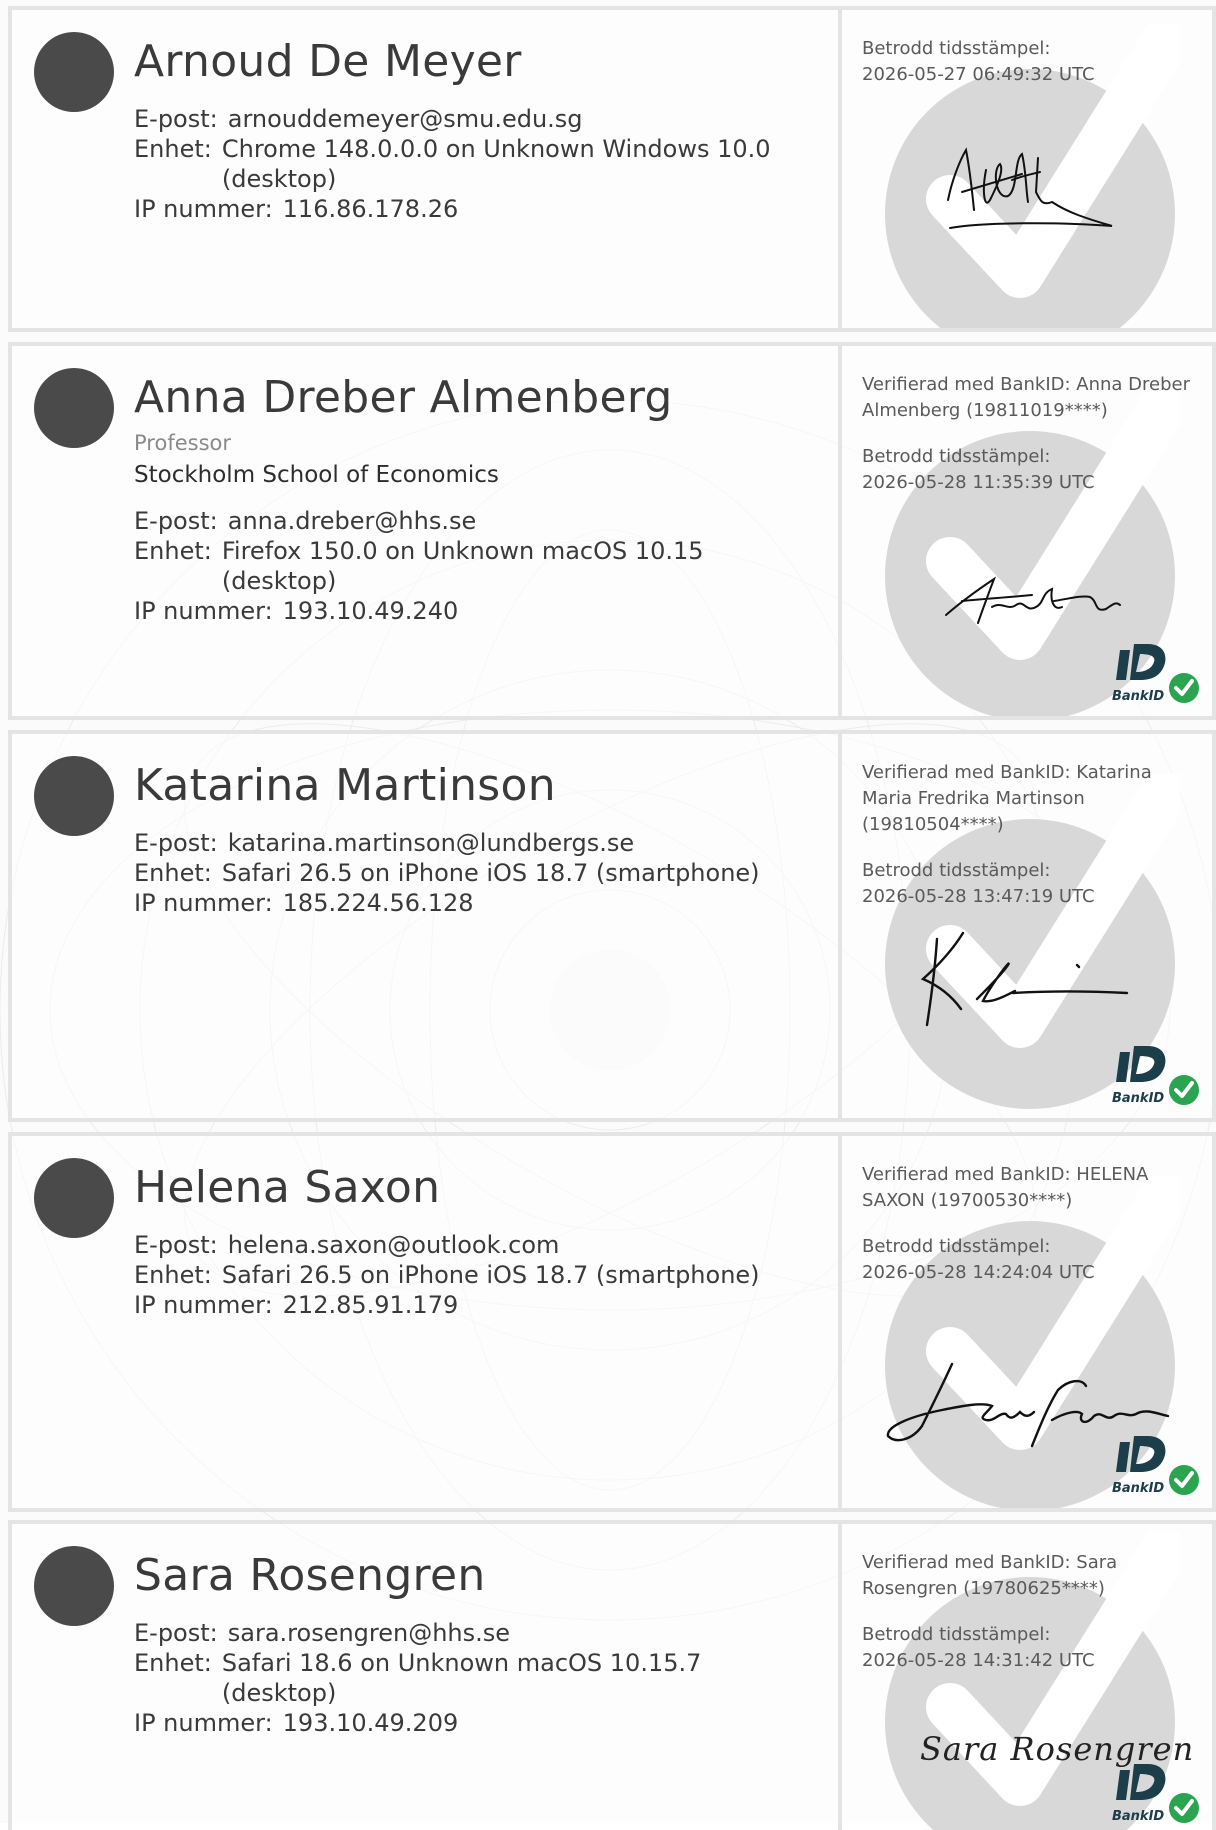  I want to click on email-row: E-post: helena.saxon@outlook.com, so click(476, 1245).